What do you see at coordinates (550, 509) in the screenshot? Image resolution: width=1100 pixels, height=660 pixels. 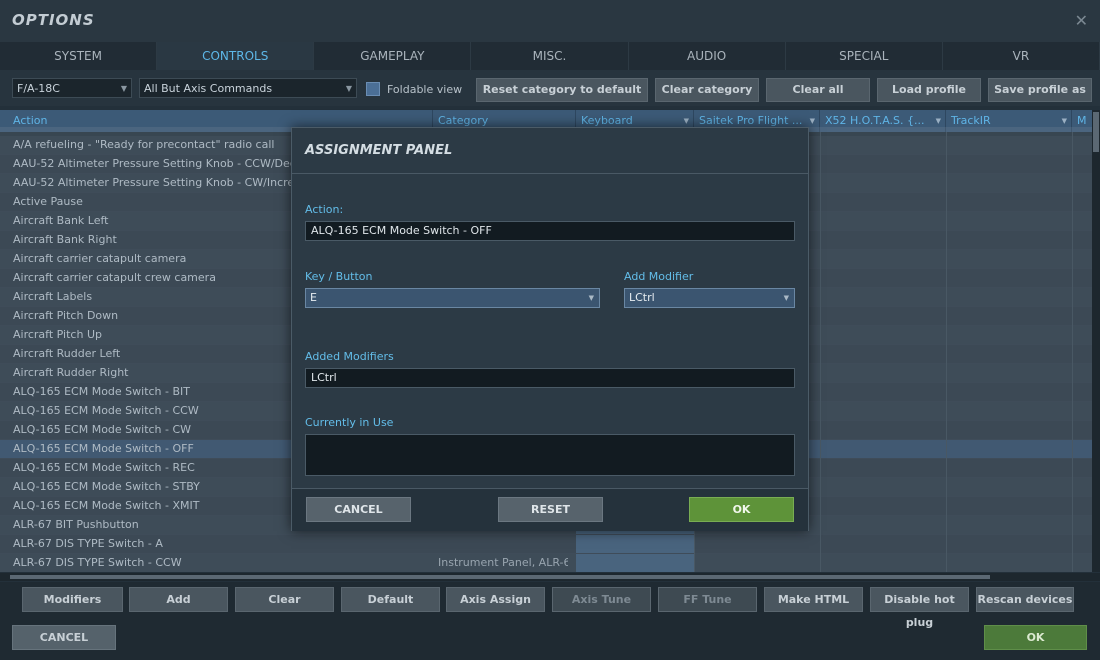 I see `panel-reset-button: RESET` at bounding box center [550, 509].